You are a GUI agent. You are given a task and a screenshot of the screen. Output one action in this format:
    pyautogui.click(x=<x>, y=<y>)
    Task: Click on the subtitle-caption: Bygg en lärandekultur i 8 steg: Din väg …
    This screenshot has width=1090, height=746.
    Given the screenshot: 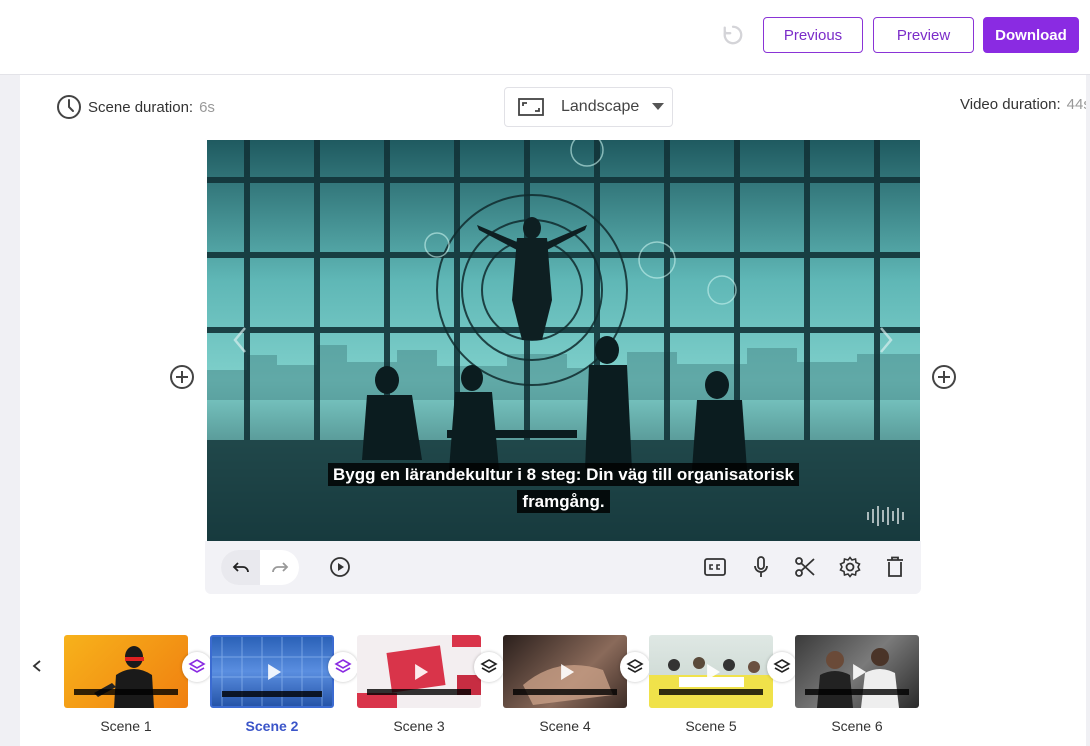 What is the action you would take?
    pyautogui.click(x=563, y=488)
    